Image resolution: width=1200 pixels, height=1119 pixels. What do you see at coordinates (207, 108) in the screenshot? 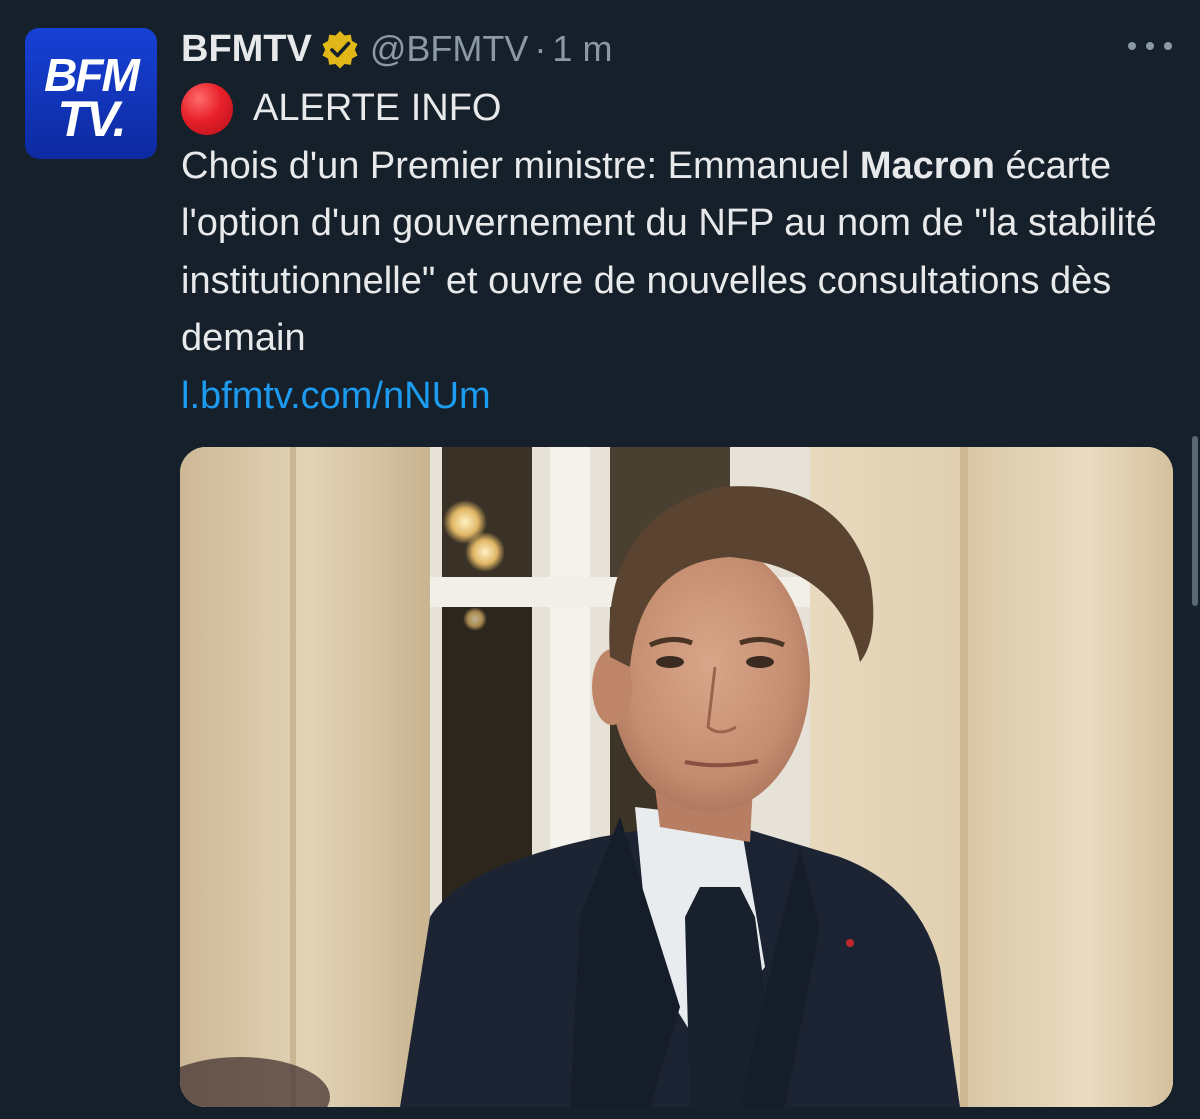
I see `red-circle-icon` at bounding box center [207, 108].